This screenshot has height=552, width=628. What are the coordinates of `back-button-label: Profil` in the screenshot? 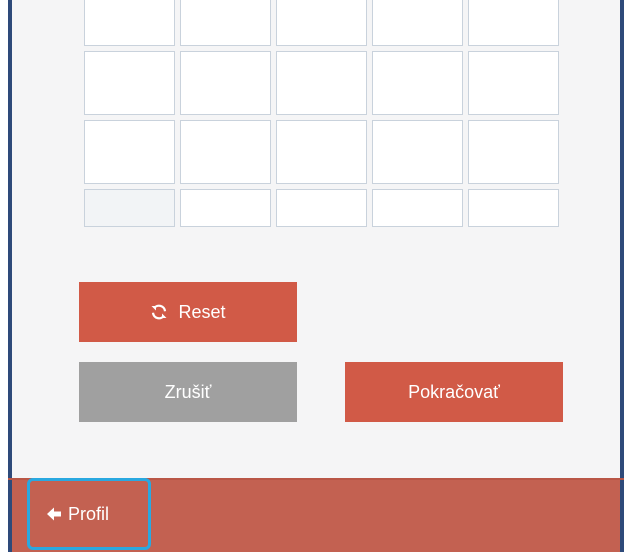 It's located at (89, 513).